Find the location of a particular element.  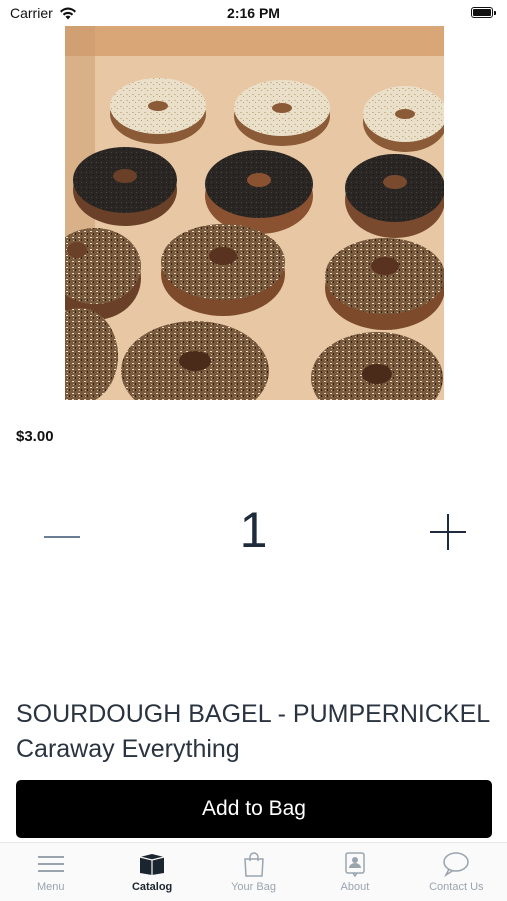

tab-menu: Menu is located at coordinates (50, 872).